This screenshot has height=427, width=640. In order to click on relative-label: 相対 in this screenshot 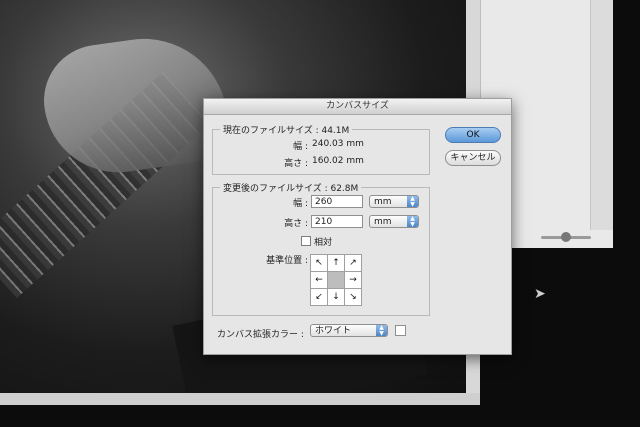, I will do `click(323, 243)`.